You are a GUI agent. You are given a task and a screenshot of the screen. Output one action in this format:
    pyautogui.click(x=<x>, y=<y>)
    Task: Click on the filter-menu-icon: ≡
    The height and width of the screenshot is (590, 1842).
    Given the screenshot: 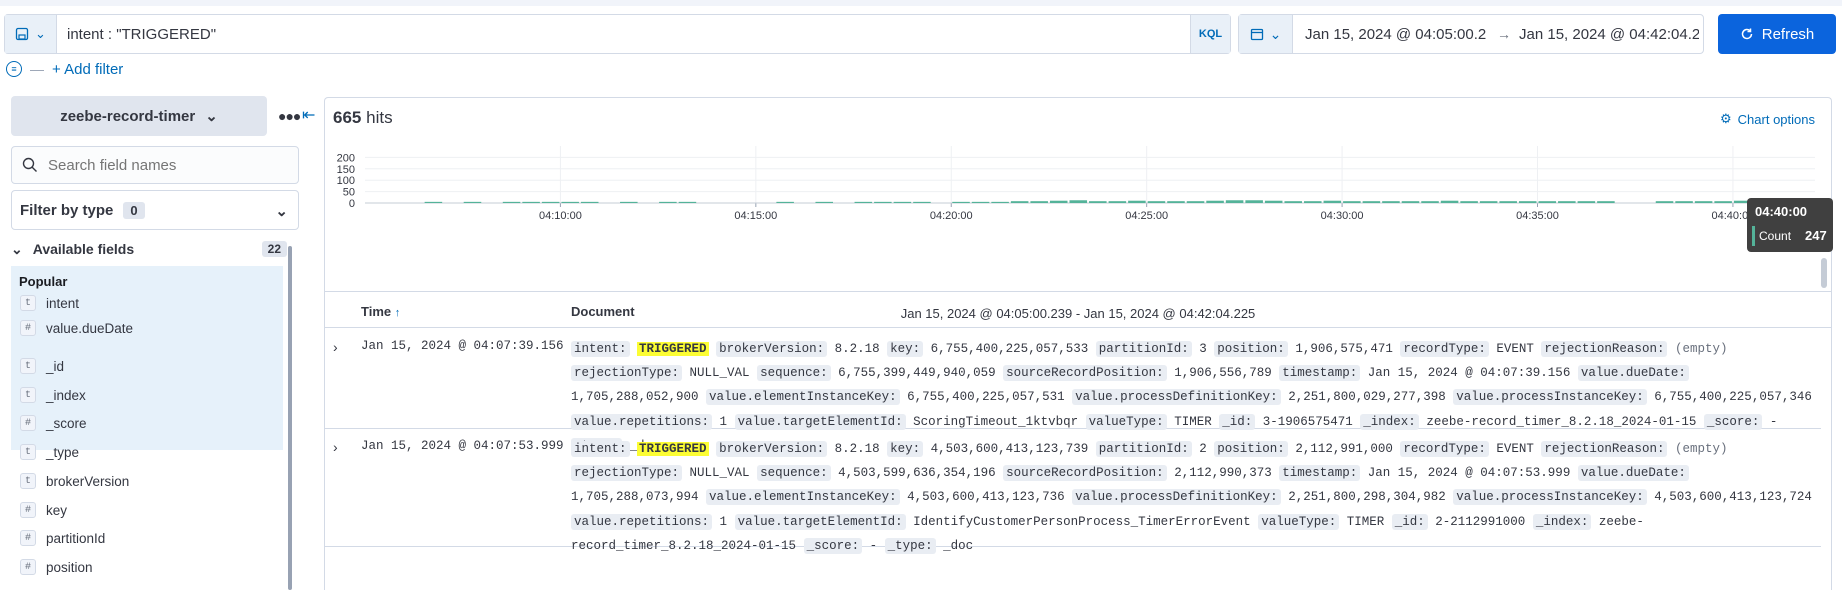 What is the action you would take?
    pyautogui.click(x=14, y=69)
    